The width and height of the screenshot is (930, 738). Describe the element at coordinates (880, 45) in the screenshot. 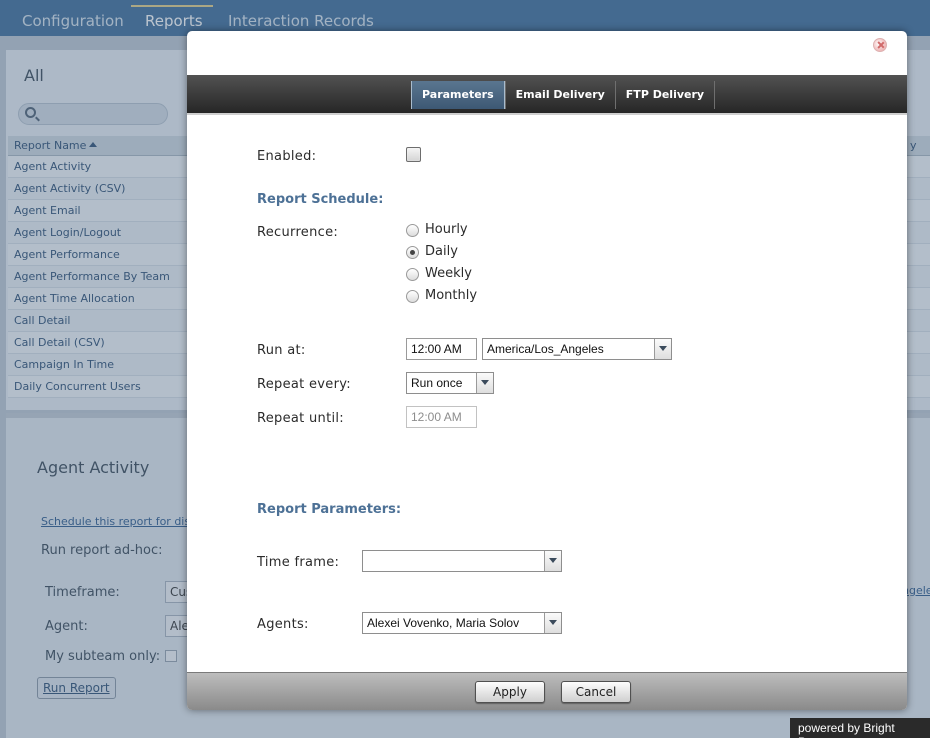

I see `close-icon` at that location.